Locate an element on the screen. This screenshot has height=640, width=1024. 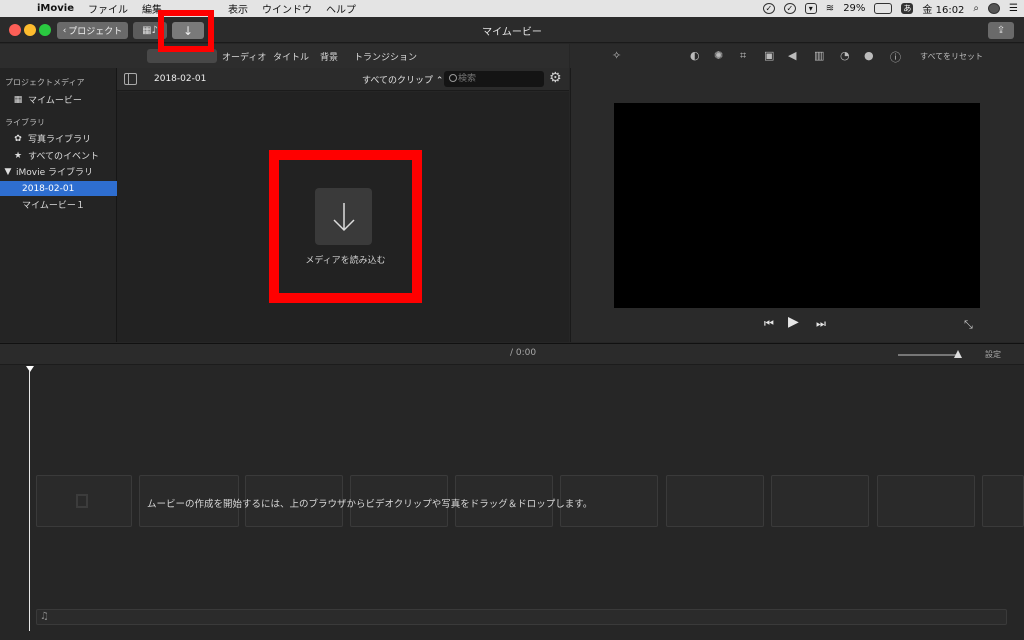
share-button: ⇪ is located at coordinates (1001, 30).